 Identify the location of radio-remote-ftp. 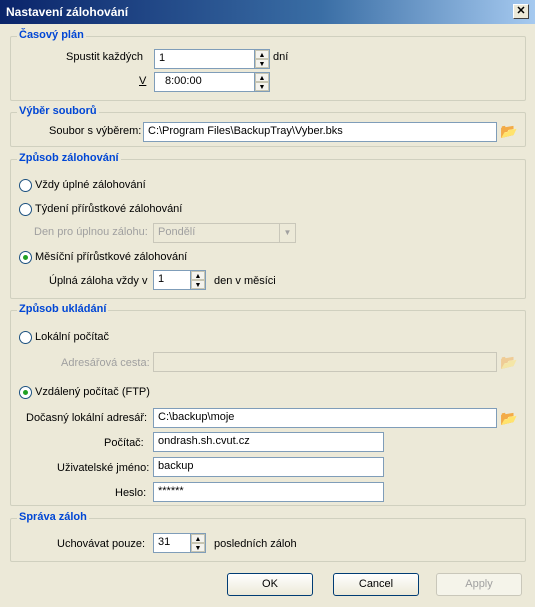
(25, 392).